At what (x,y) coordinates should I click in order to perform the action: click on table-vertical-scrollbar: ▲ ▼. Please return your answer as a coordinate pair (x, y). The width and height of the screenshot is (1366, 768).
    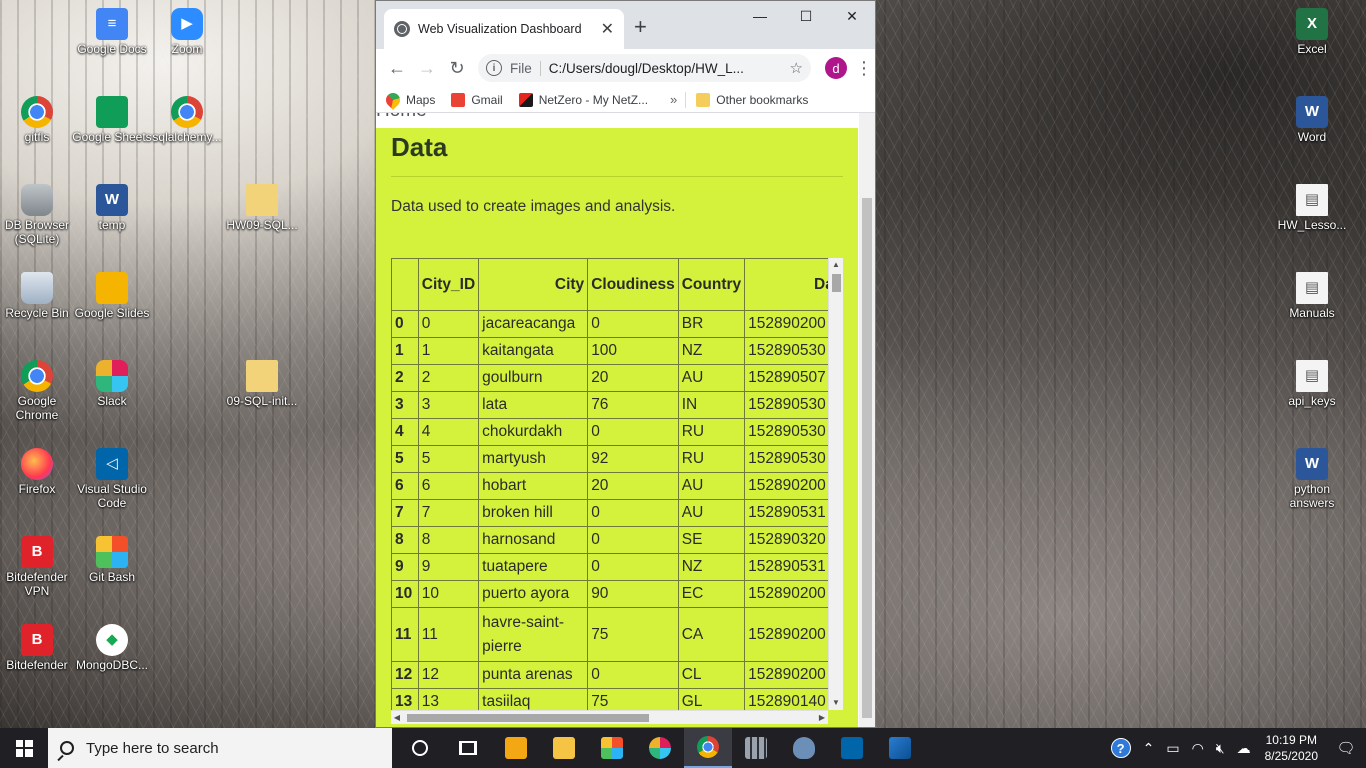
    Looking at the image, I should click on (835, 484).